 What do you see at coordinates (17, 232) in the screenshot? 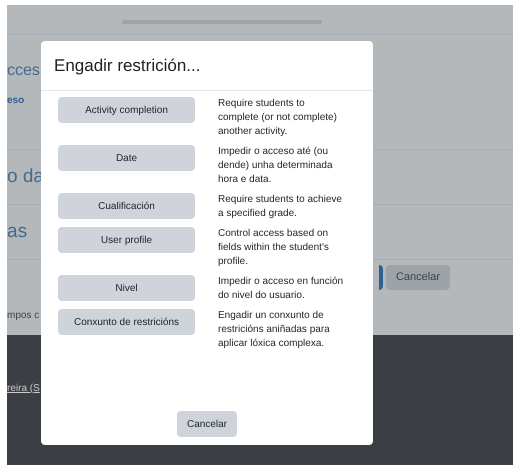
I see `section-heading: as` at bounding box center [17, 232].